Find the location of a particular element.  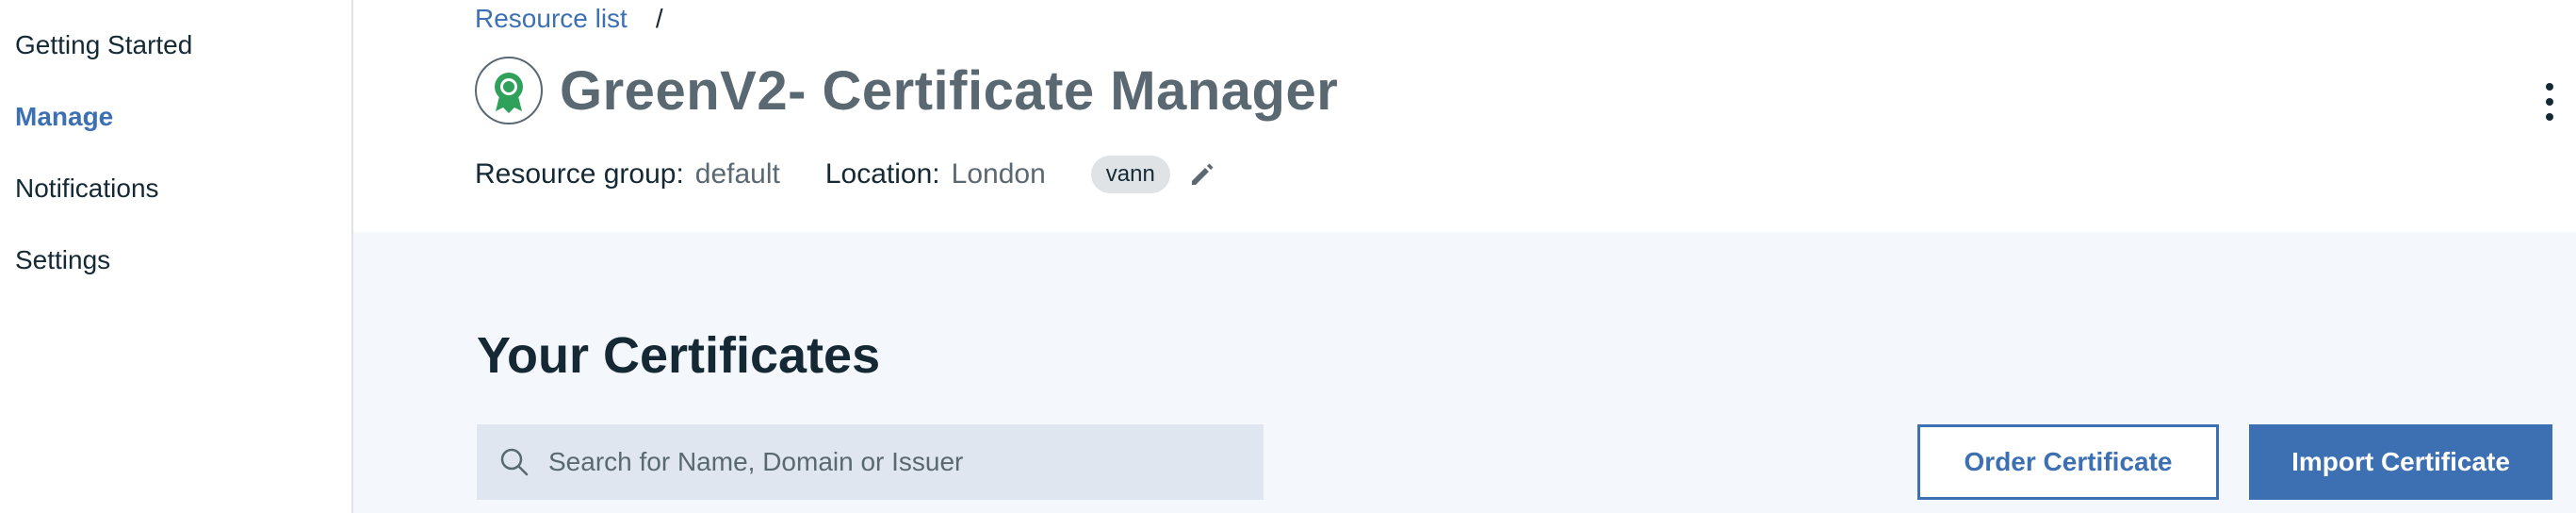

resource-group-label: Resource group: is located at coordinates (579, 174).